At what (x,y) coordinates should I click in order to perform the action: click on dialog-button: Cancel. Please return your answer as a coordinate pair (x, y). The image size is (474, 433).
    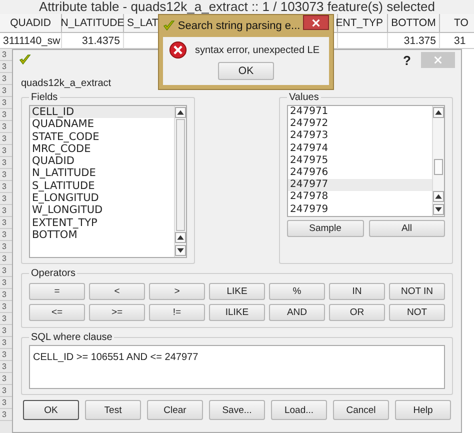
    Looking at the image, I should click on (361, 410).